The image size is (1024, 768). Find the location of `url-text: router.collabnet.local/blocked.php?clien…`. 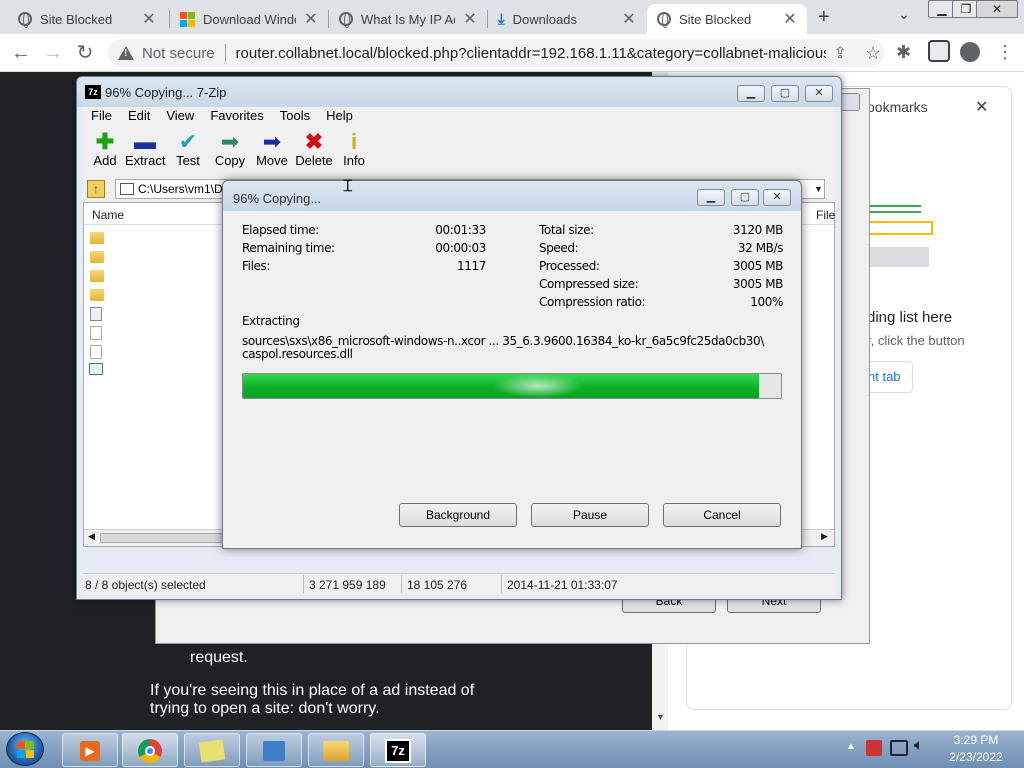

url-text: router.collabnet.local/blocked.php?clien… is located at coordinates (531, 53).